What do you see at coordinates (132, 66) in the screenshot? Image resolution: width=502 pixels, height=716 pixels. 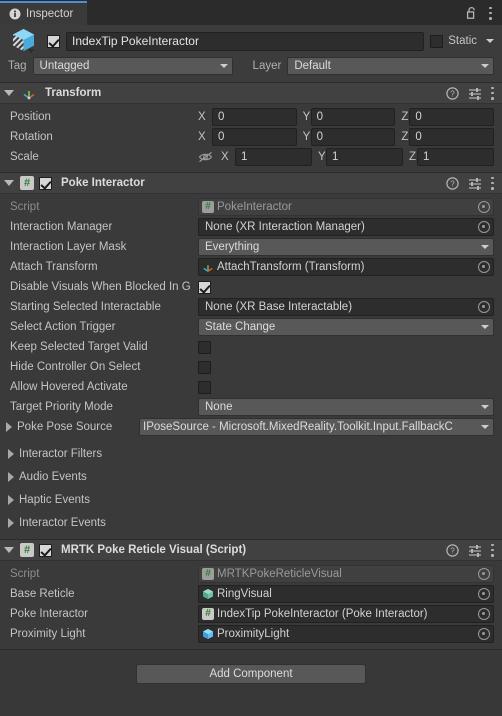 I see `tag-dropdown: Untagged` at bounding box center [132, 66].